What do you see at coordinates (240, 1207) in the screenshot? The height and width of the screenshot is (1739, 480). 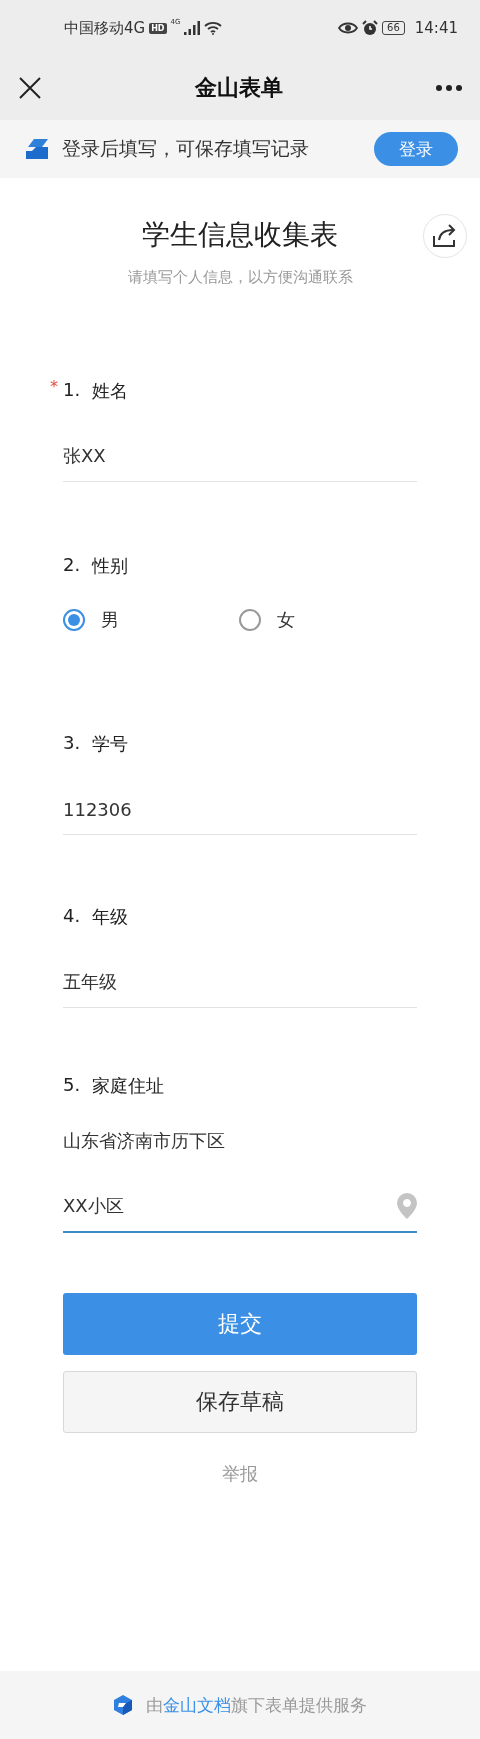 I see `text-field: XX小区` at bounding box center [240, 1207].